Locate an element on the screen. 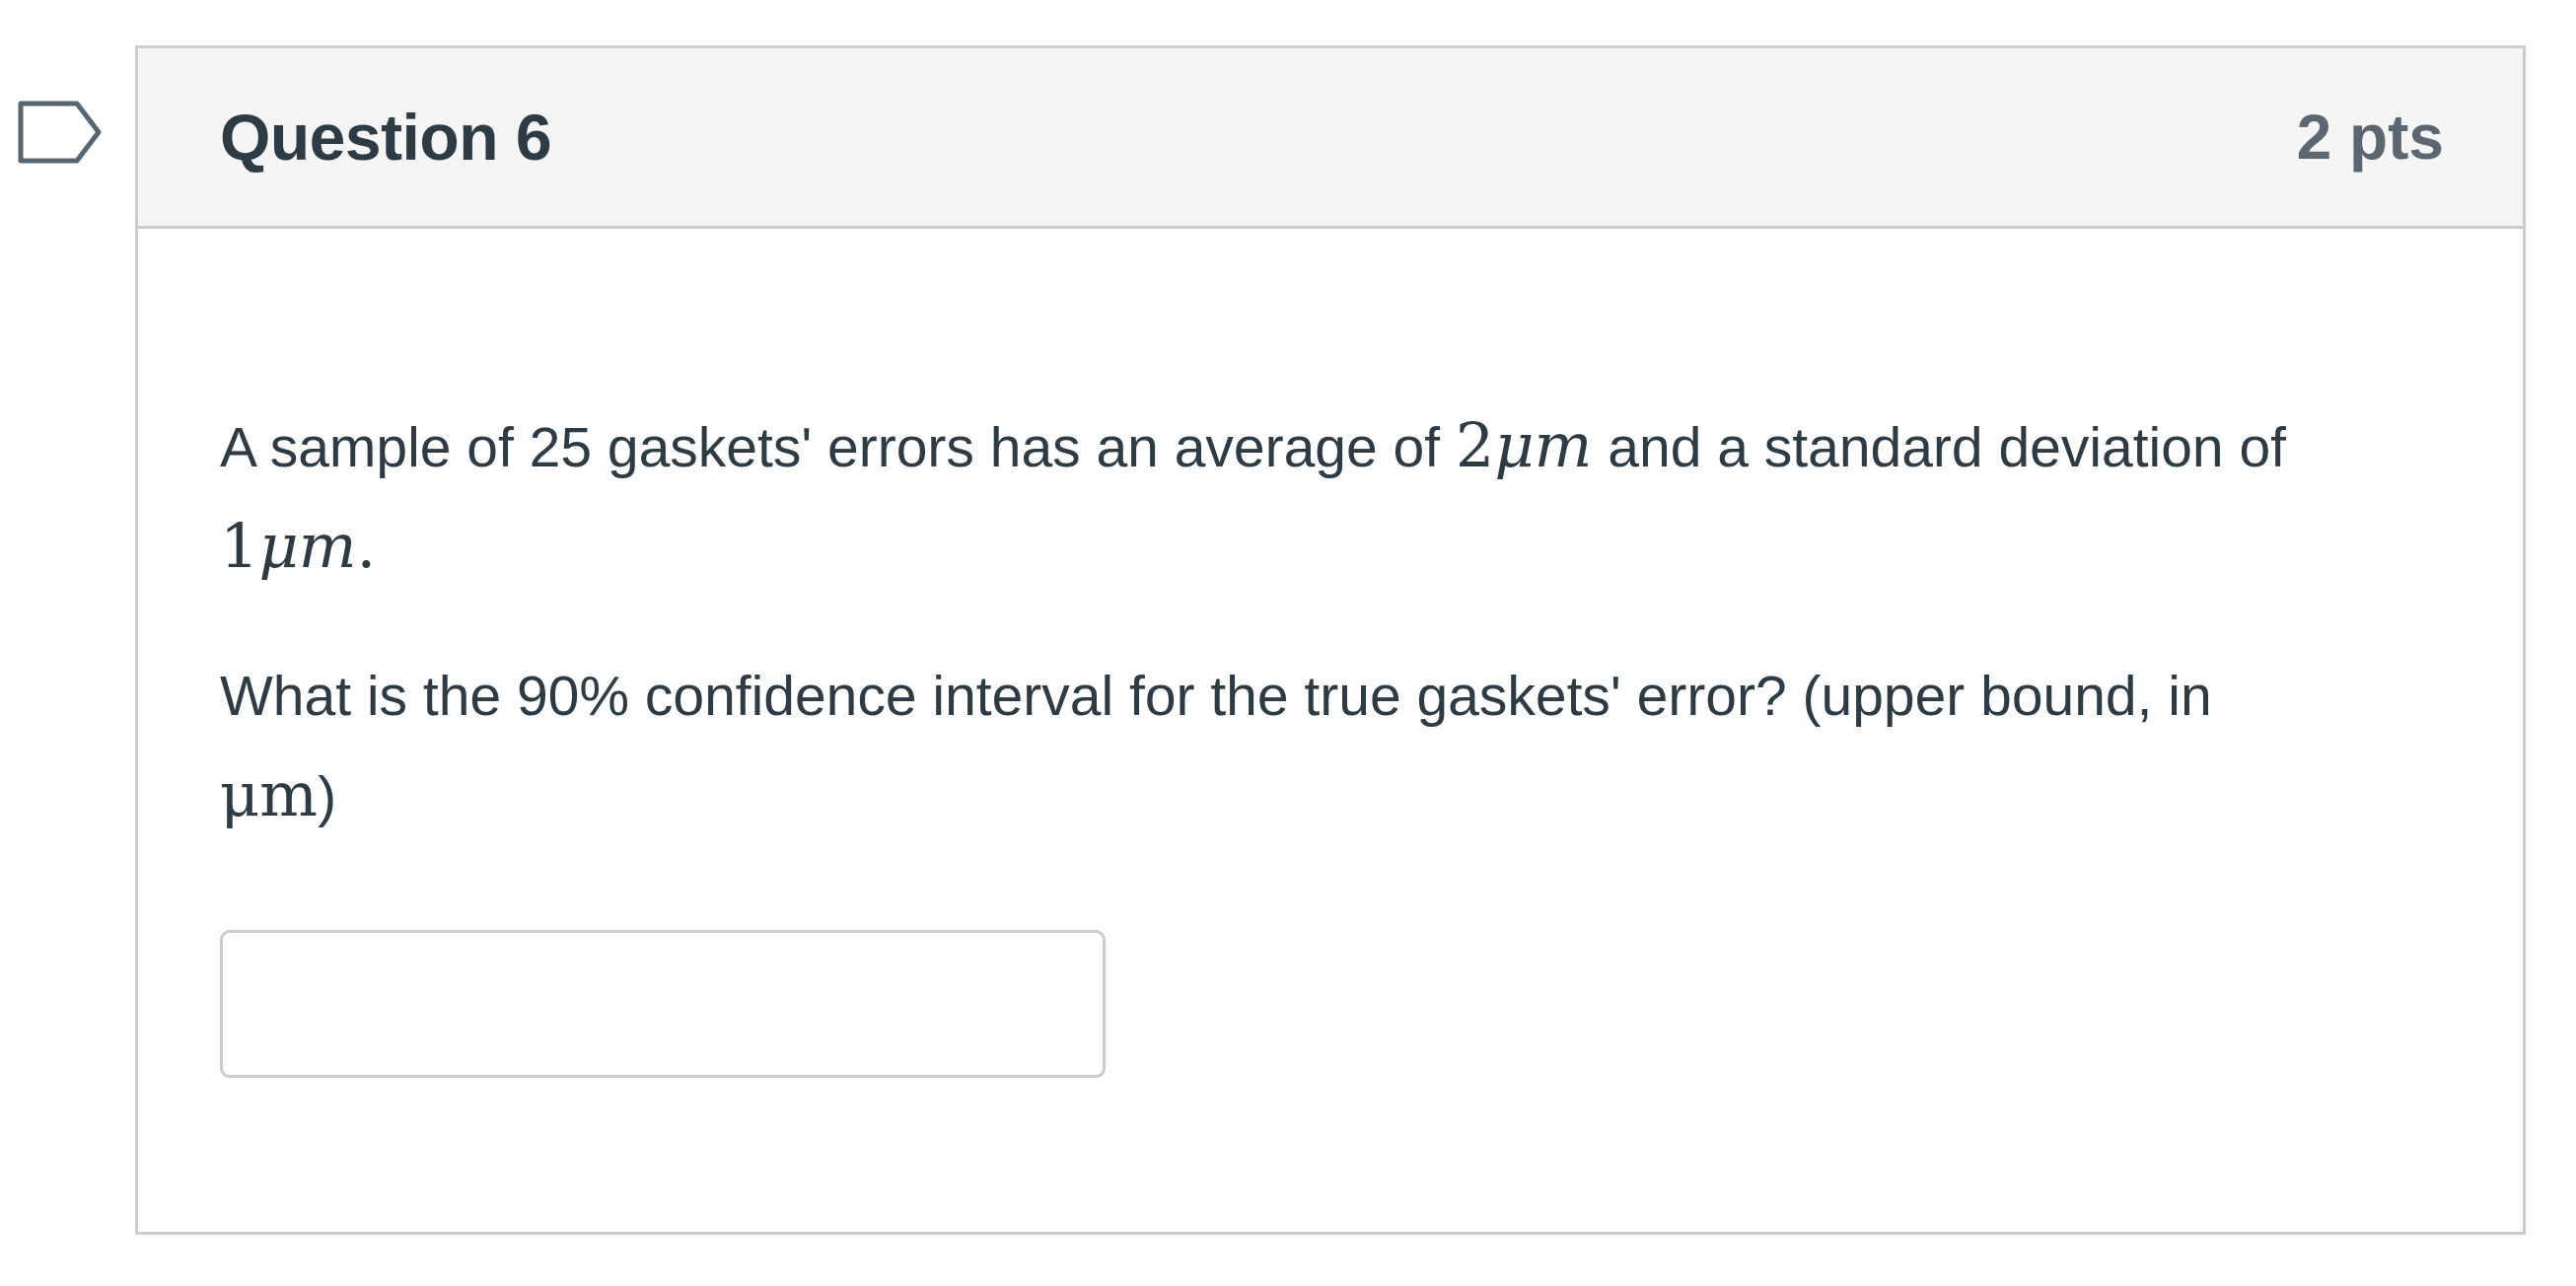  average-unit: μm is located at coordinates (1543, 445).